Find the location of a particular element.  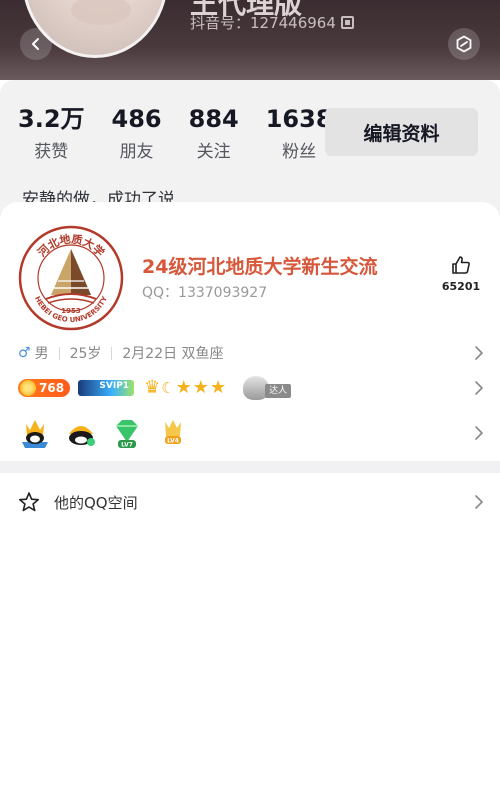

settings-button is located at coordinates (464, 44).